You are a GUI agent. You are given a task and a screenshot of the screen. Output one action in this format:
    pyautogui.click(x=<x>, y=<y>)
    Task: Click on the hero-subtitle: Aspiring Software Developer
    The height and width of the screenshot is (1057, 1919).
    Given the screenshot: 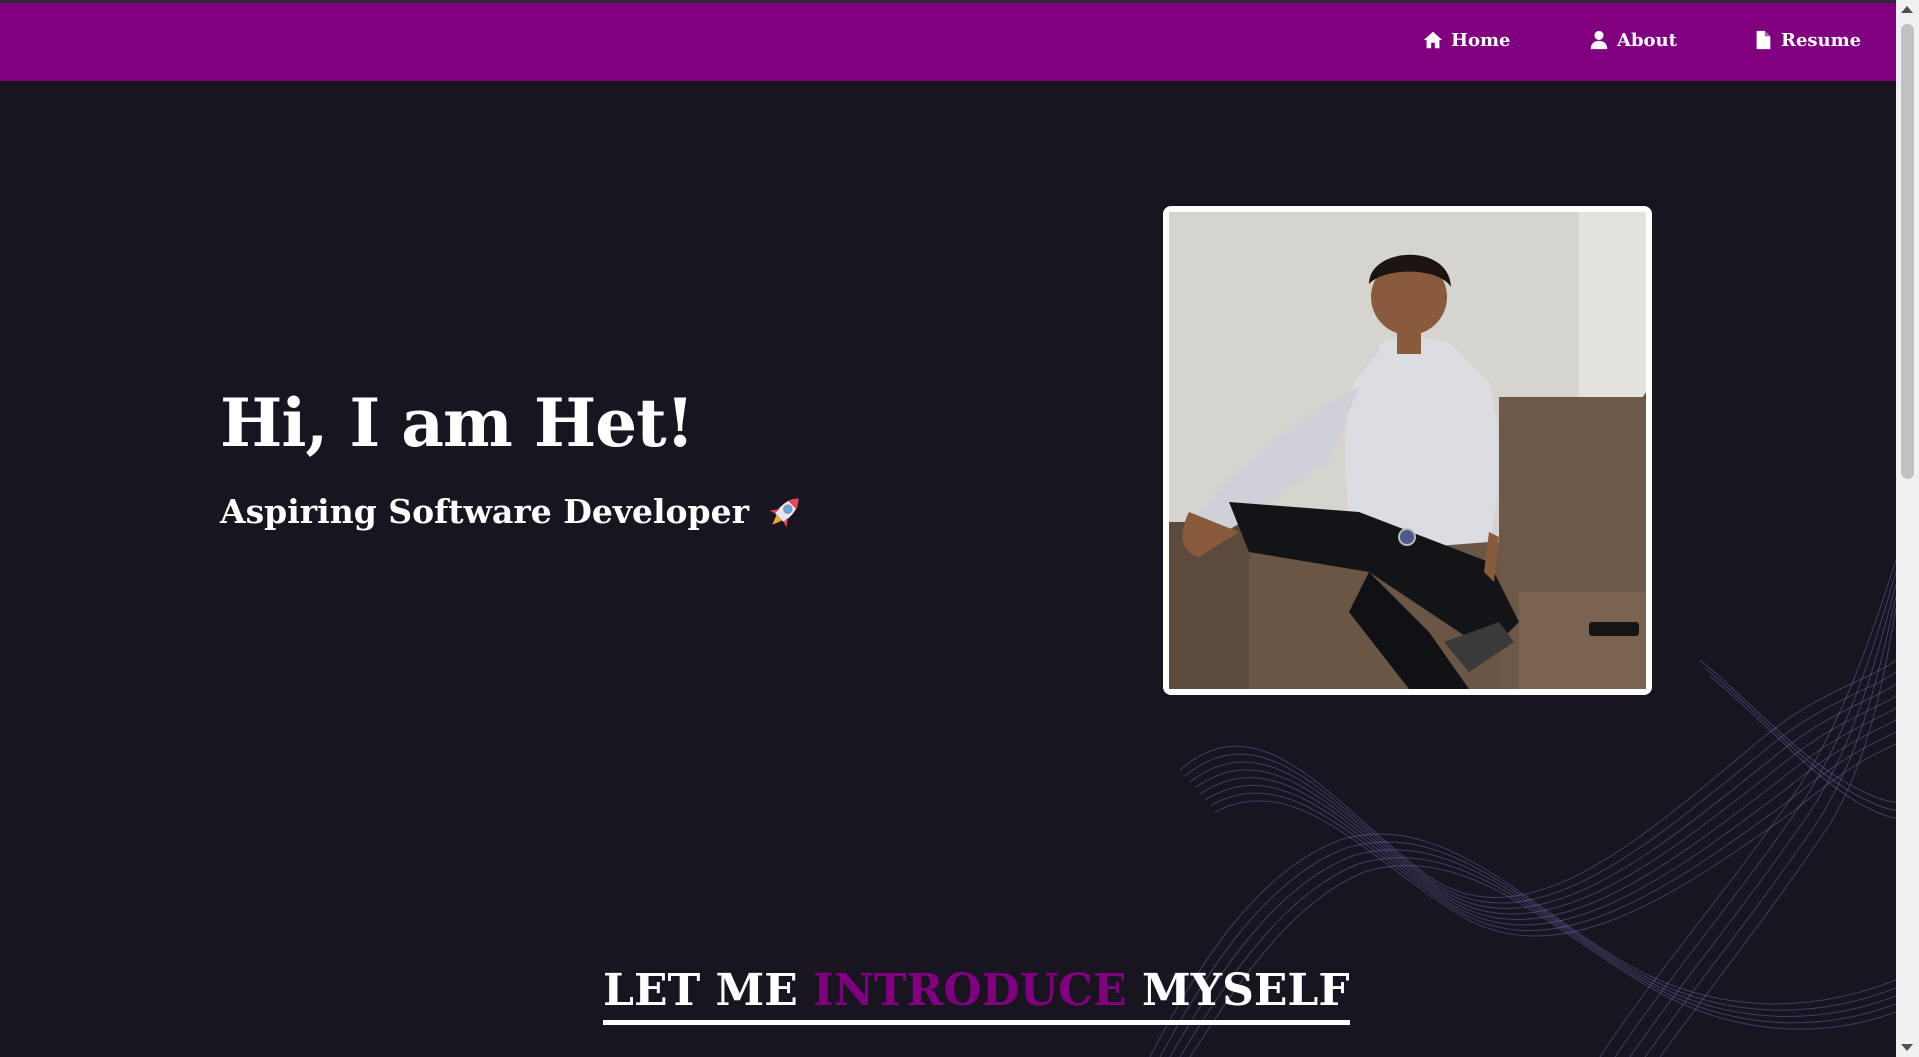 What is the action you would take?
    pyautogui.click(x=513, y=512)
    